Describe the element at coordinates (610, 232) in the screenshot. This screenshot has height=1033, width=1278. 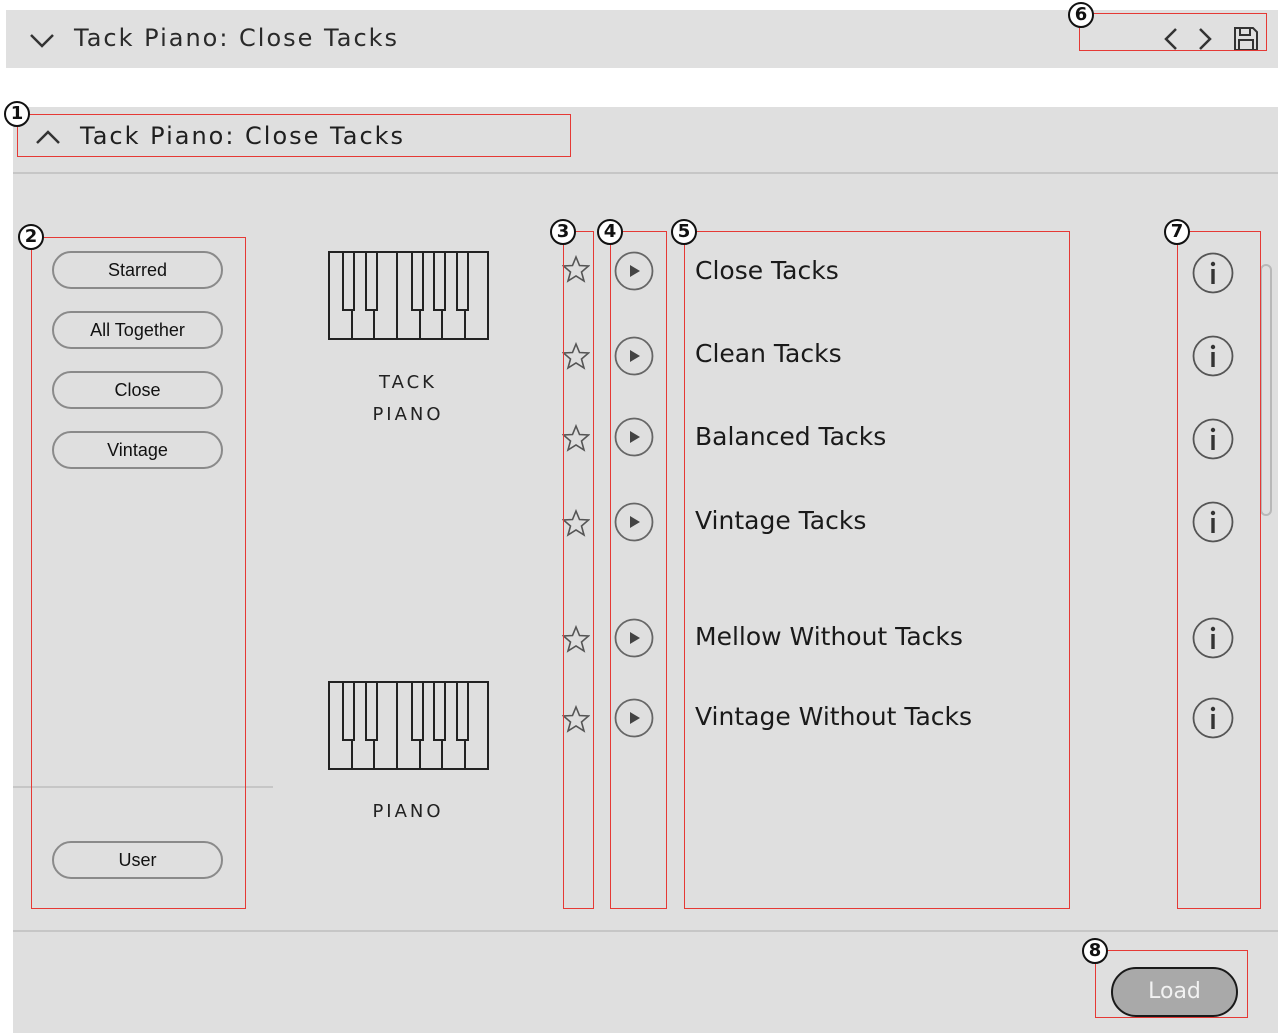
I see `callout-4: 4` at that location.